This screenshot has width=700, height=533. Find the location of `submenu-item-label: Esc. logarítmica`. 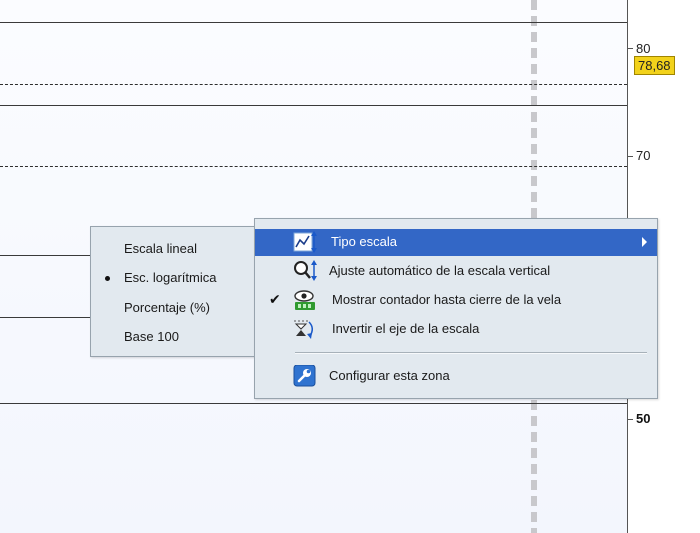

submenu-item-label: Esc. logarítmica is located at coordinates (170, 277).